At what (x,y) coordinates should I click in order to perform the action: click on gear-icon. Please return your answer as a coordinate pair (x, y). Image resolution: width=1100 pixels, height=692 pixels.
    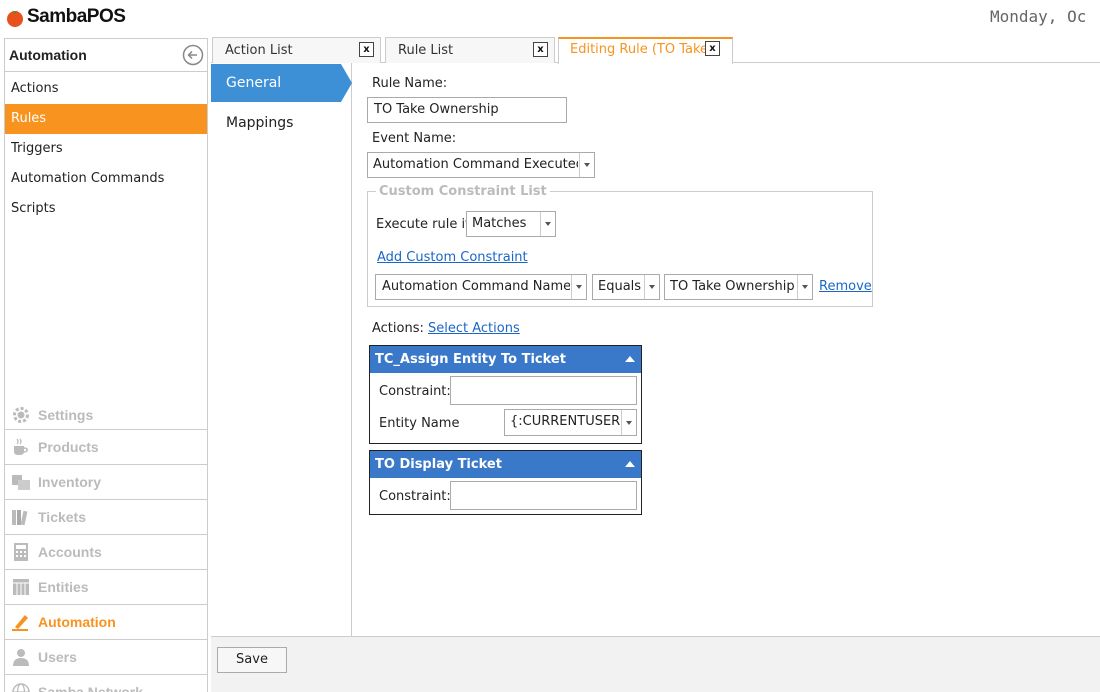
    Looking at the image, I should click on (21, 414).